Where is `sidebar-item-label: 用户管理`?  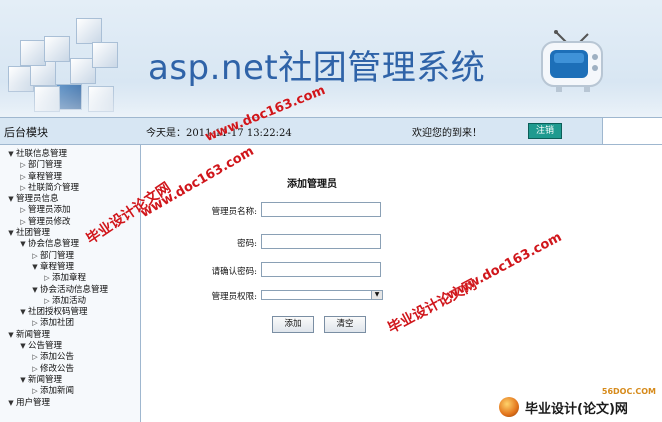
sidebar-item-label: 用户管理 is located at coordinates (33, 402).